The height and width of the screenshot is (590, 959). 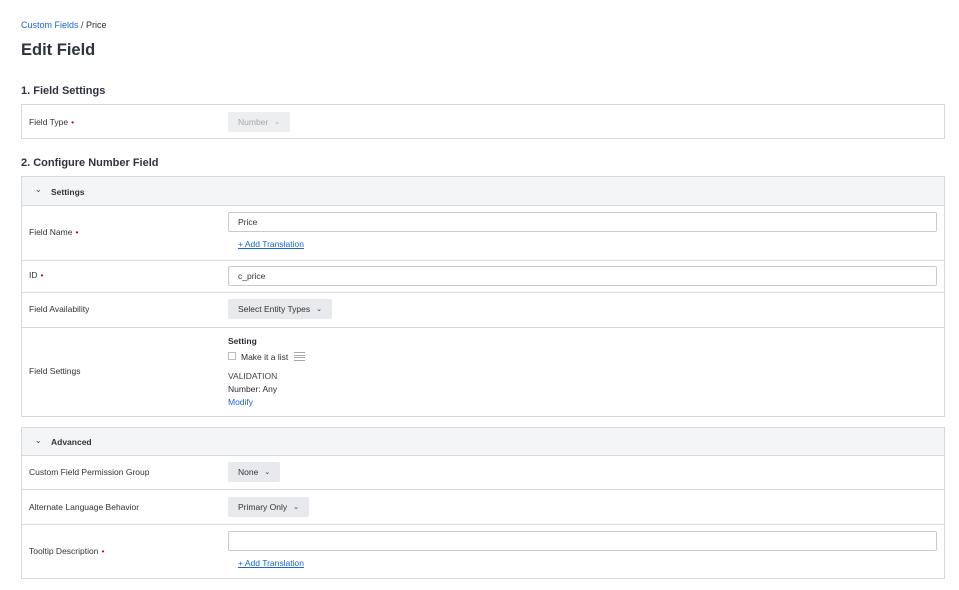 What do you see at coordinates (54, 232) in the screenshot?
I see `field-name-label: Field Name •` at bounding box center [54, 232].